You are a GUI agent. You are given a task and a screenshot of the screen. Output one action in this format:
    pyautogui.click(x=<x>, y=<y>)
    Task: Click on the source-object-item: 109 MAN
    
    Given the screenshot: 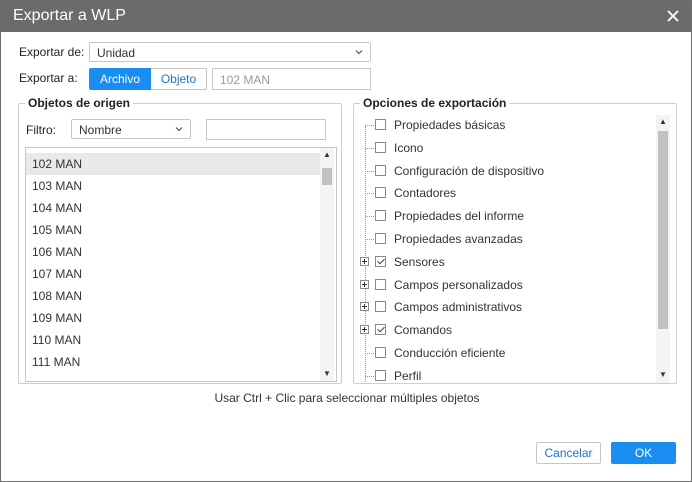 What is the action you would take?
    pyautogui.click(x=173, y=318)
    